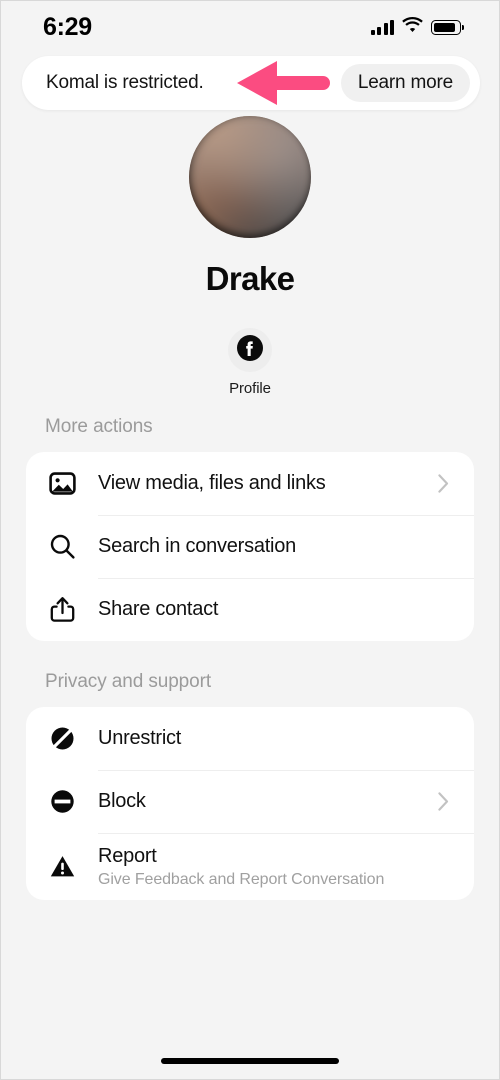  I want to click on status-bar-time: 6:29, so click(67, 26).